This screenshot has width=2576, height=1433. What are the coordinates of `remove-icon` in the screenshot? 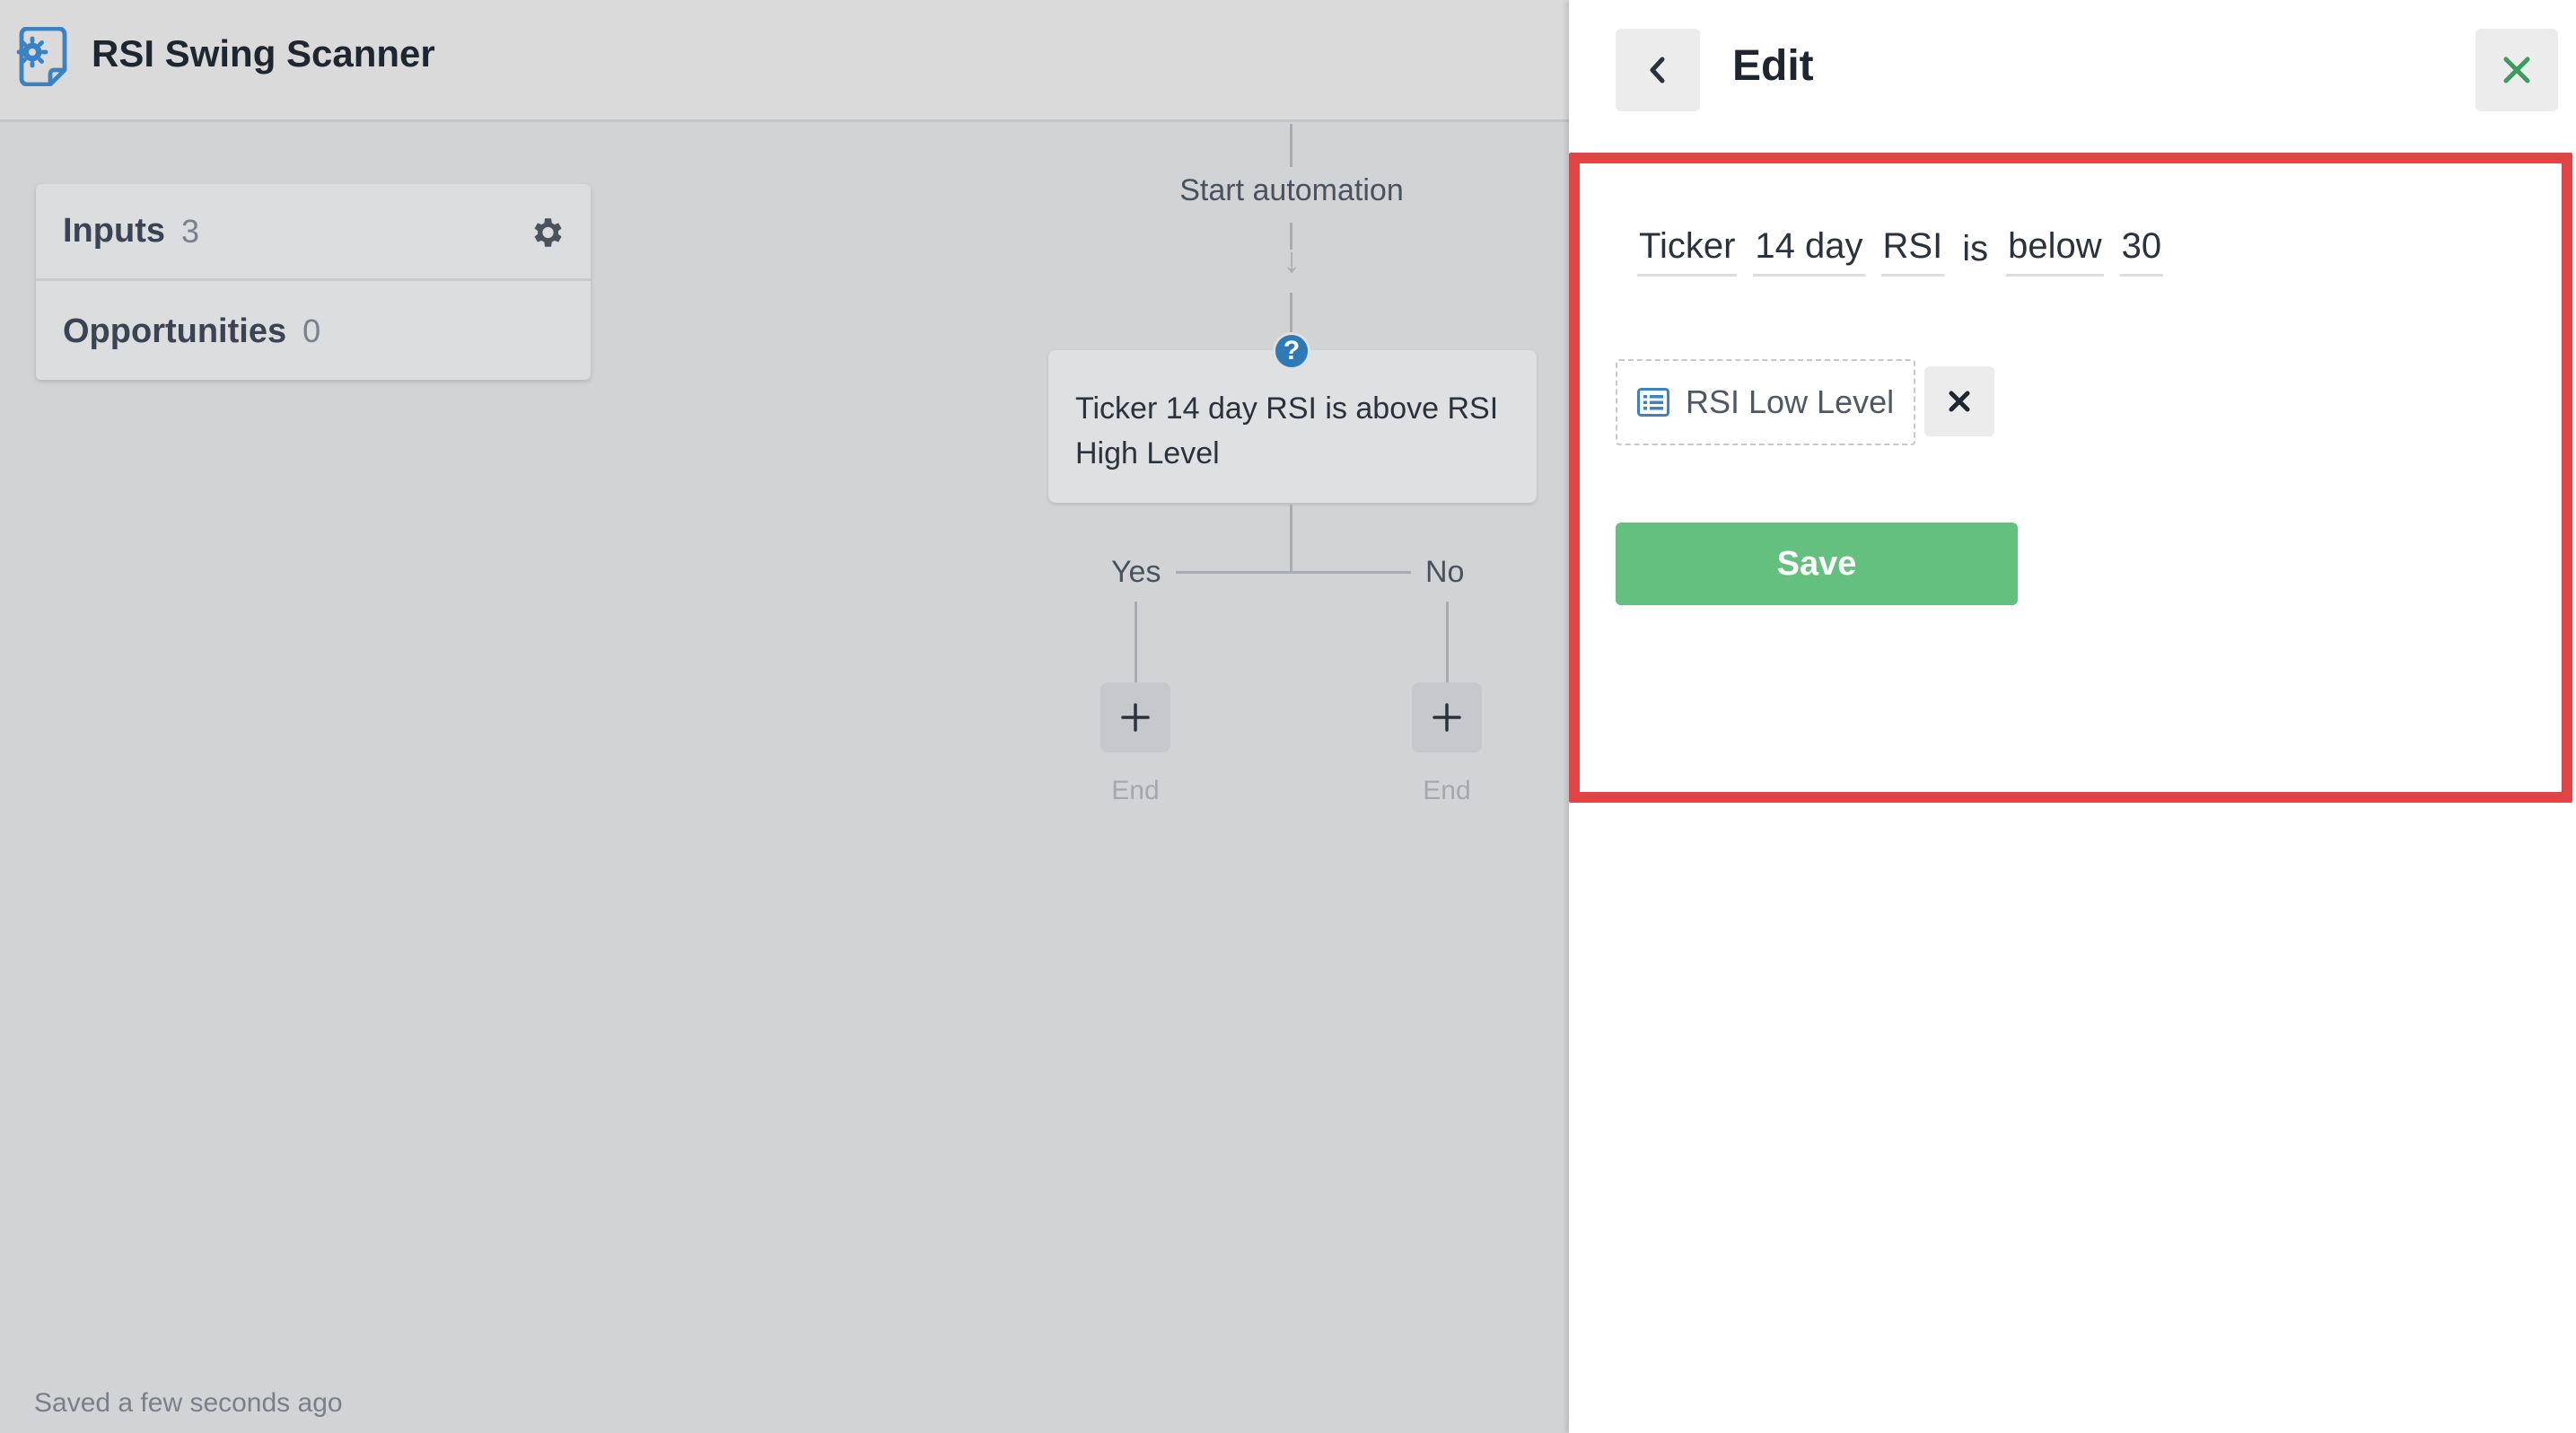 It's located at (1959, 401).